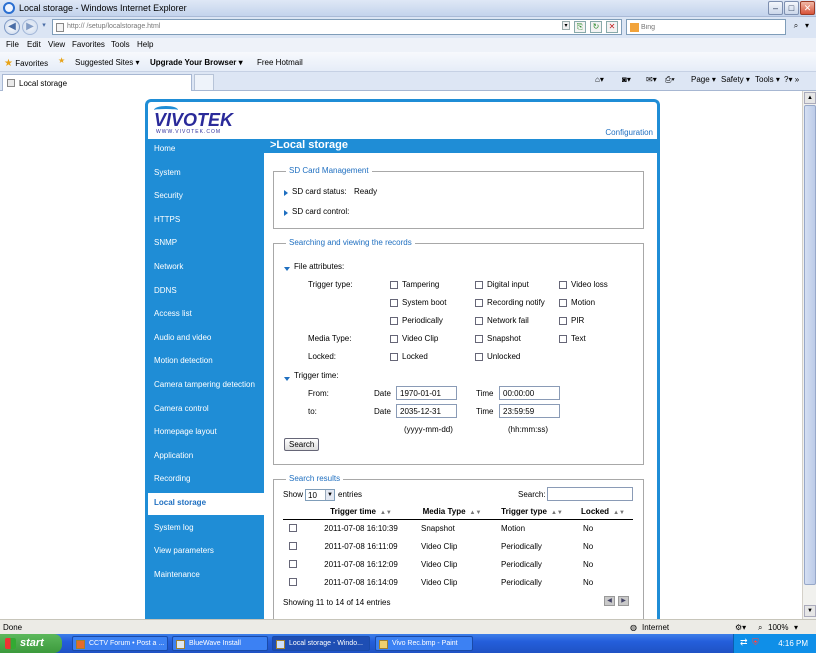 Image resolution: width=816 pixels, height=653 pixels. I want to click on periodically-checkbox, so click(394, 321).